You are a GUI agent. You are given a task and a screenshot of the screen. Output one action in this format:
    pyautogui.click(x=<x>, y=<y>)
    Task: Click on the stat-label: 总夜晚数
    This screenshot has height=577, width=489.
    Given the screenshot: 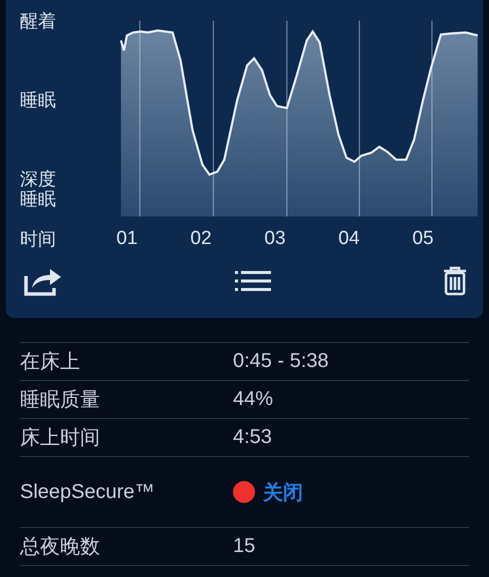 What is the action you would take?
    pyautogui.click(x=60, y=547)
    